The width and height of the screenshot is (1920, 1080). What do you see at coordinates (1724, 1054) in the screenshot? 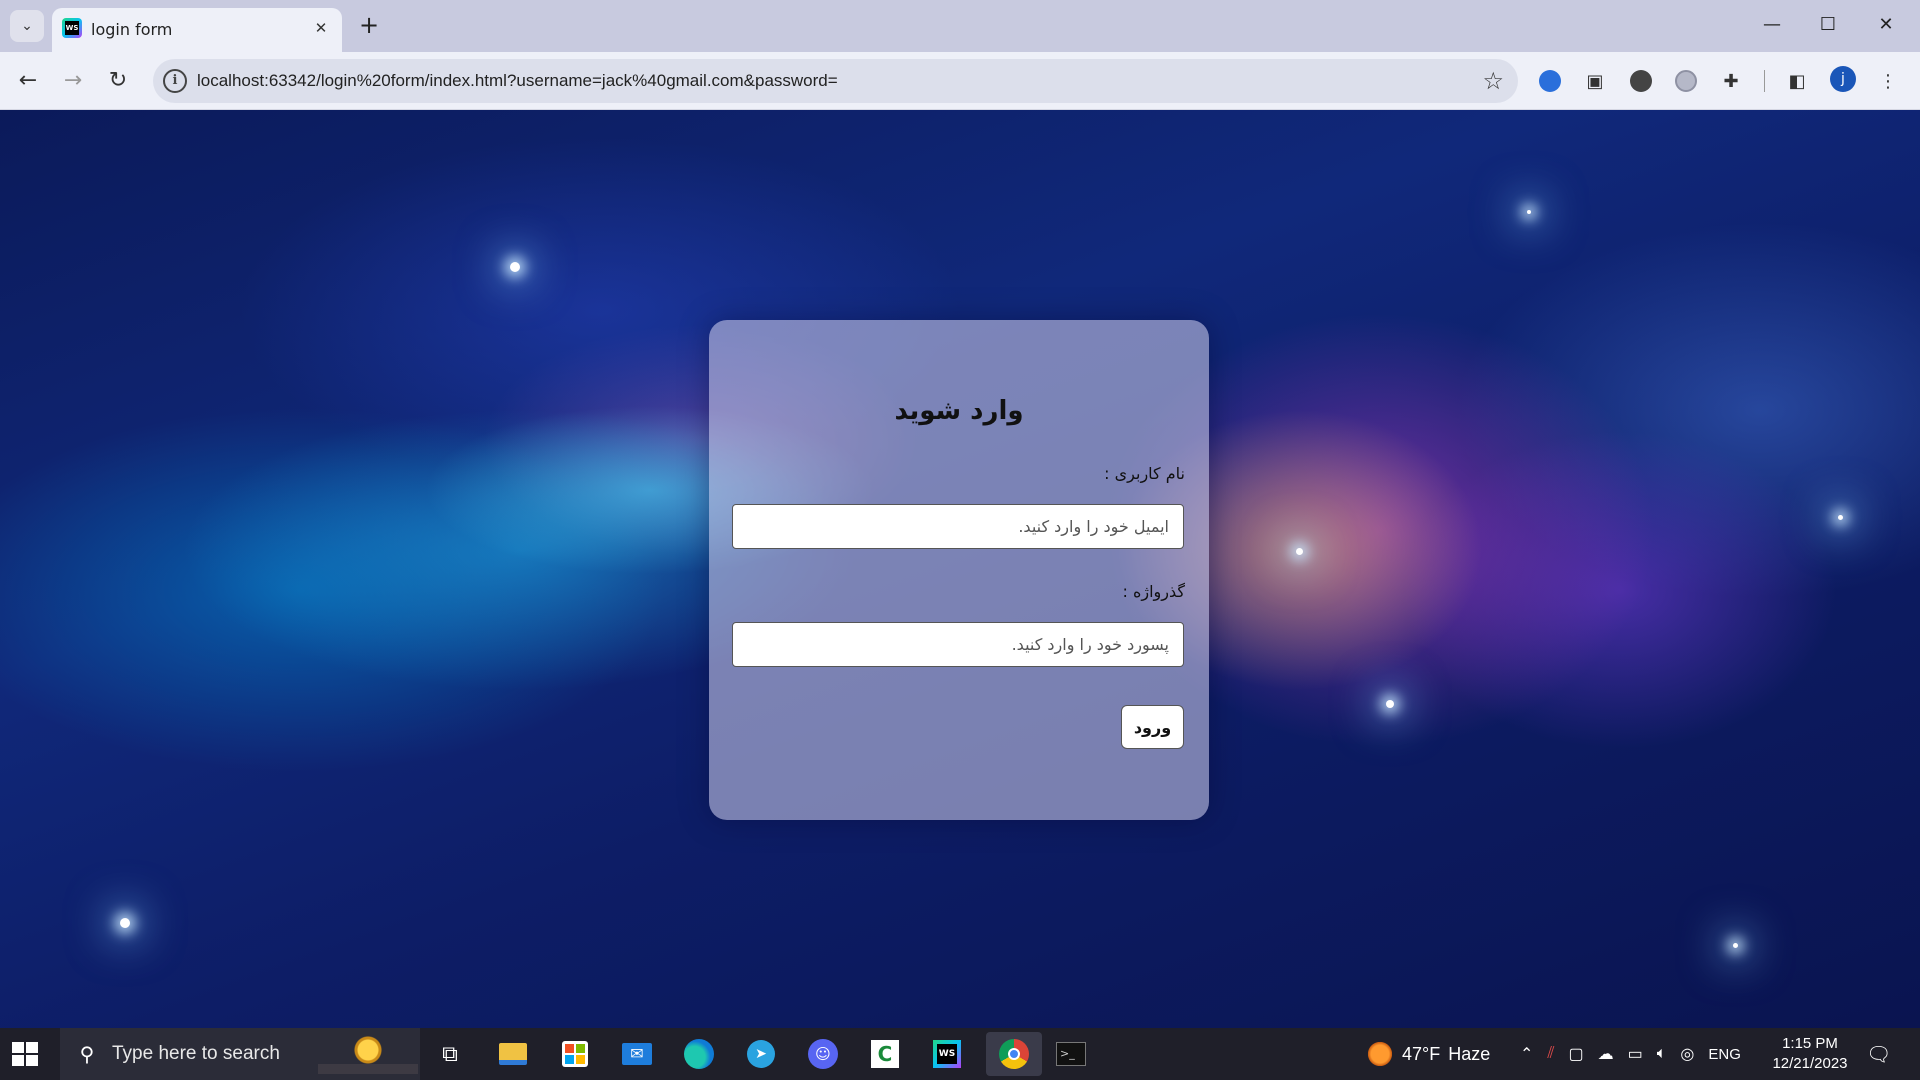
I see `language-indicator: ENG` at bounding box center [1724, 1054].